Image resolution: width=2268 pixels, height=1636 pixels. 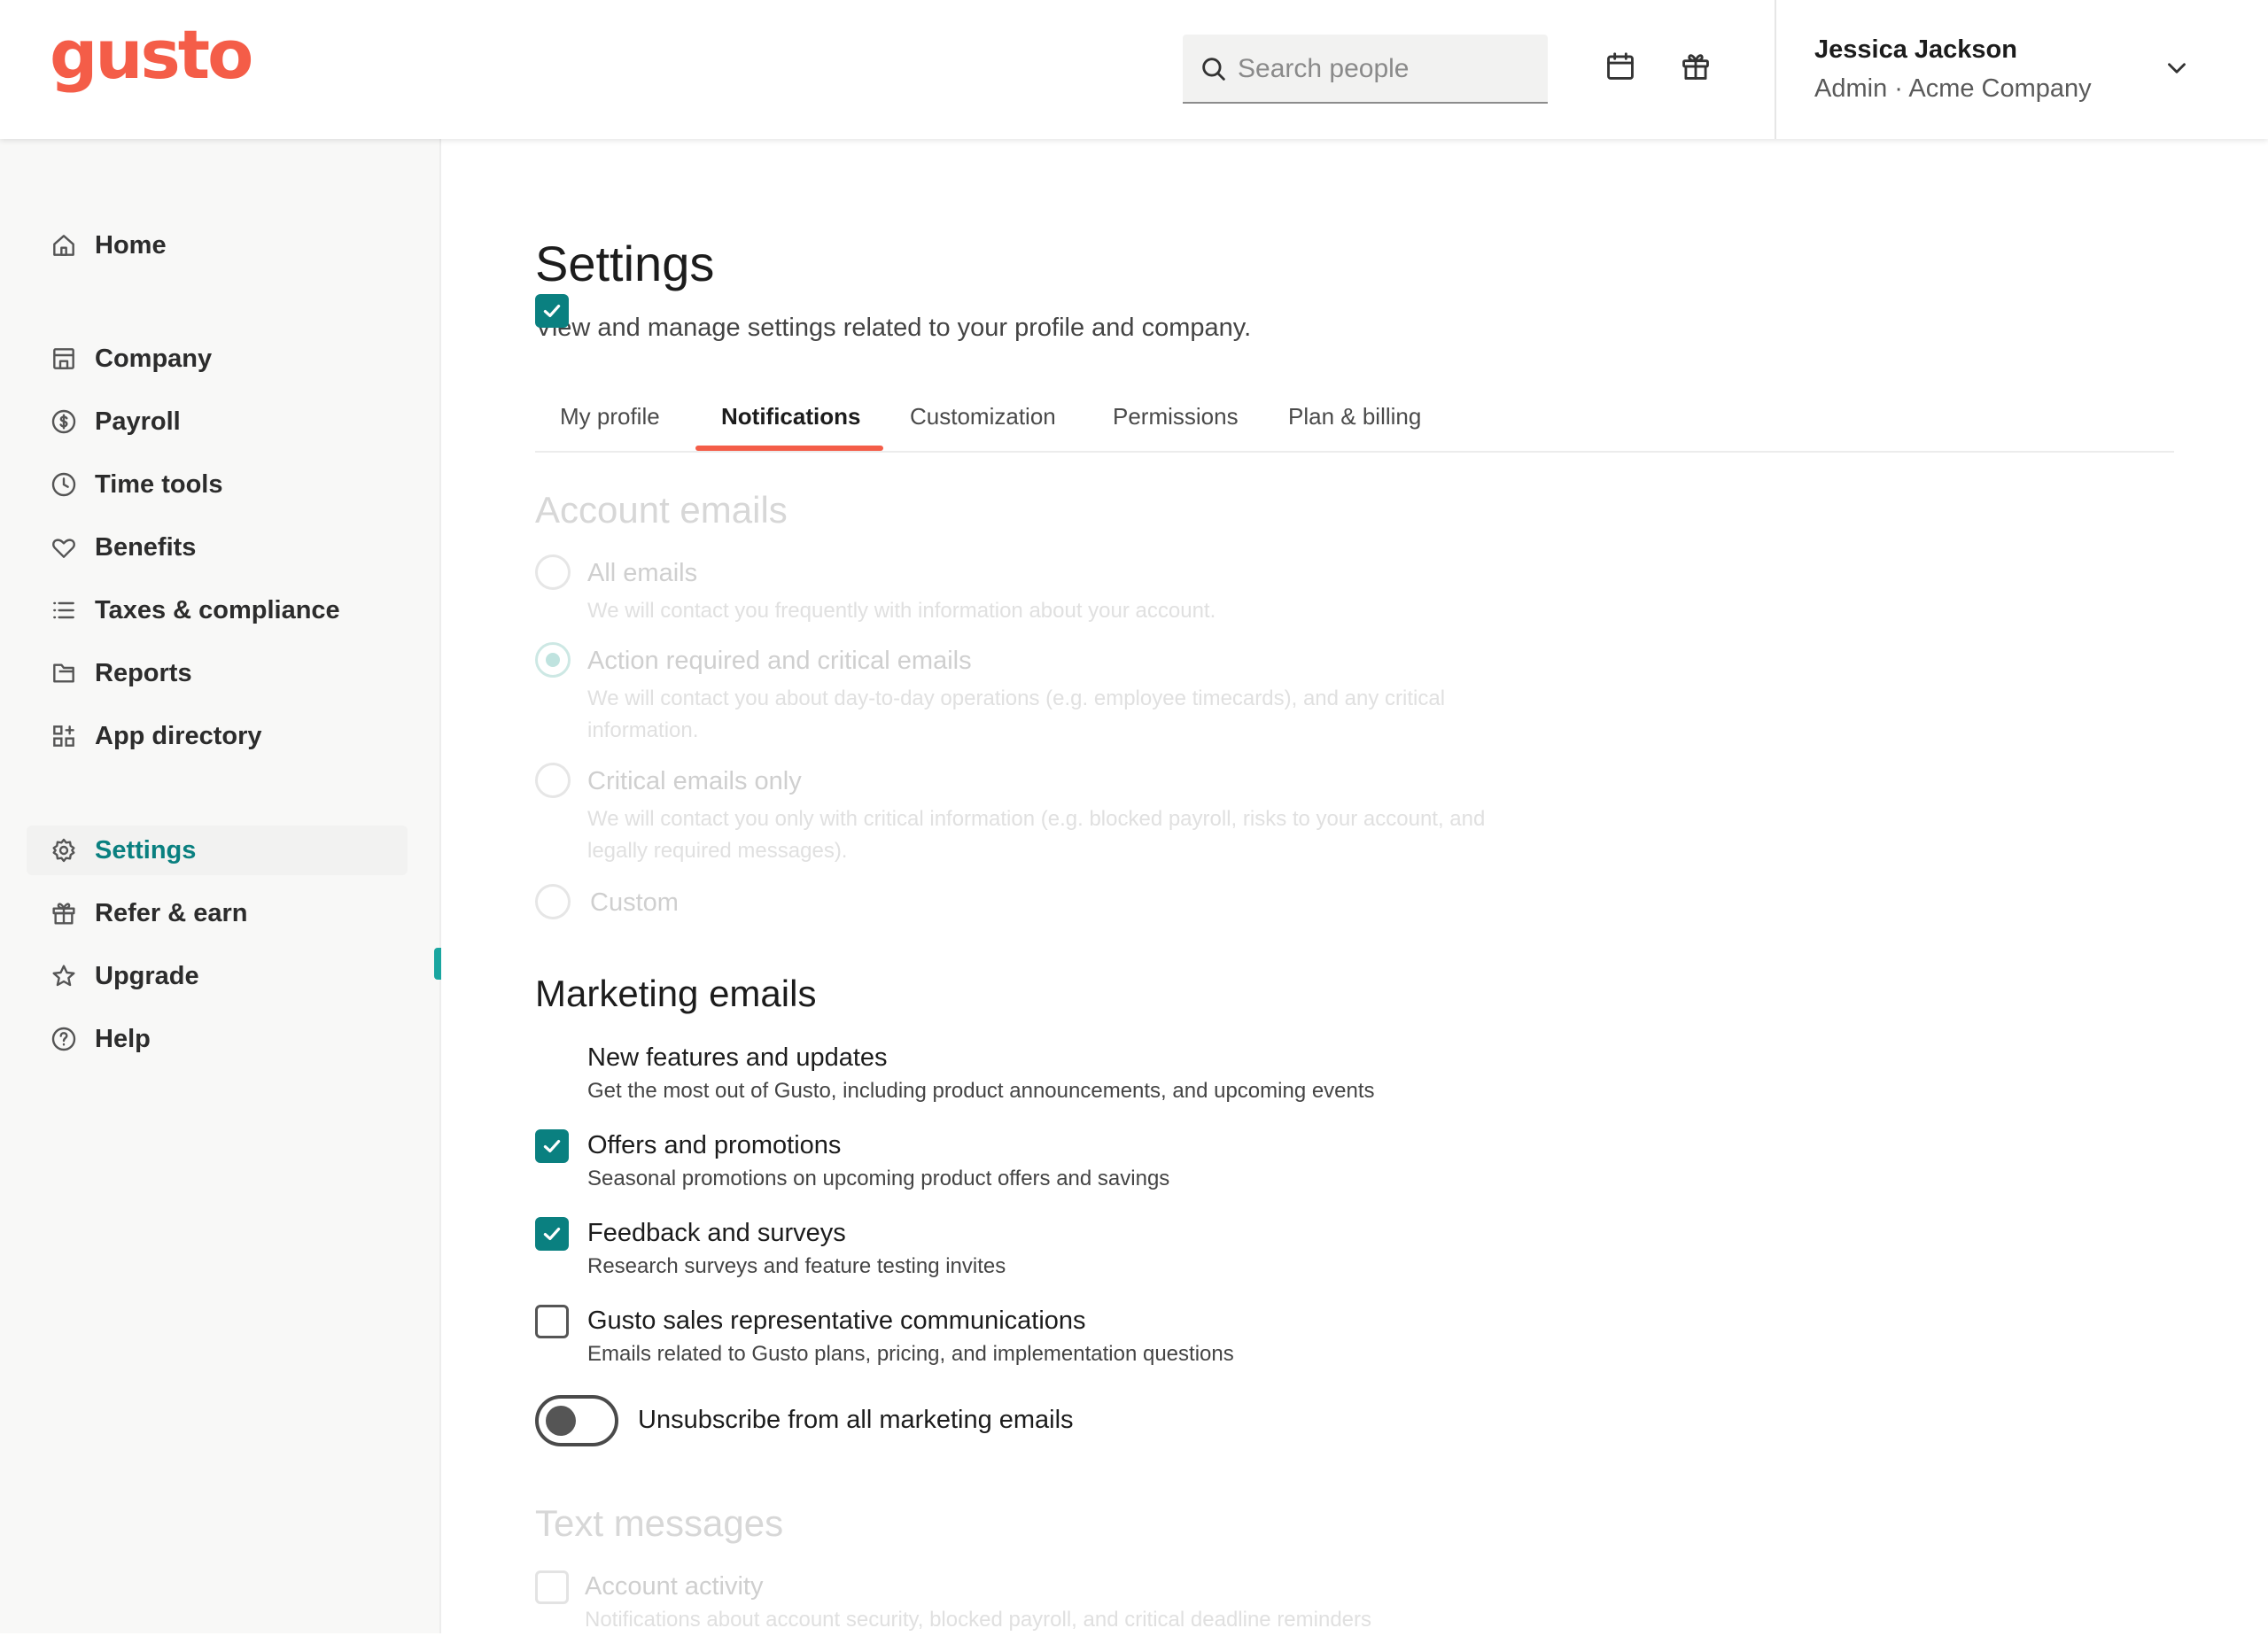 I want to click on sidebar-item-time-tools: Time tools, so click(x=217, y=484).